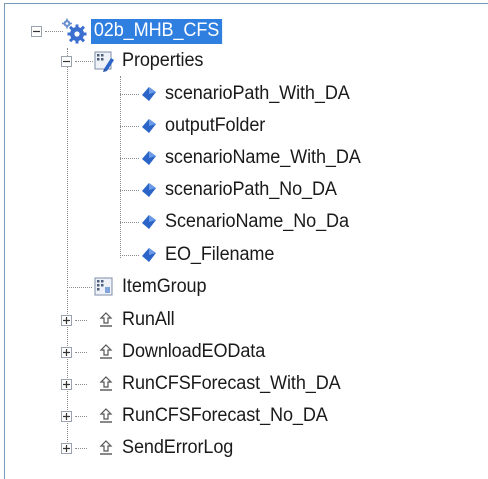 The height and width of the screenshot is (479, 488). I want to click on target-label: RunAll, so click(148, 319).